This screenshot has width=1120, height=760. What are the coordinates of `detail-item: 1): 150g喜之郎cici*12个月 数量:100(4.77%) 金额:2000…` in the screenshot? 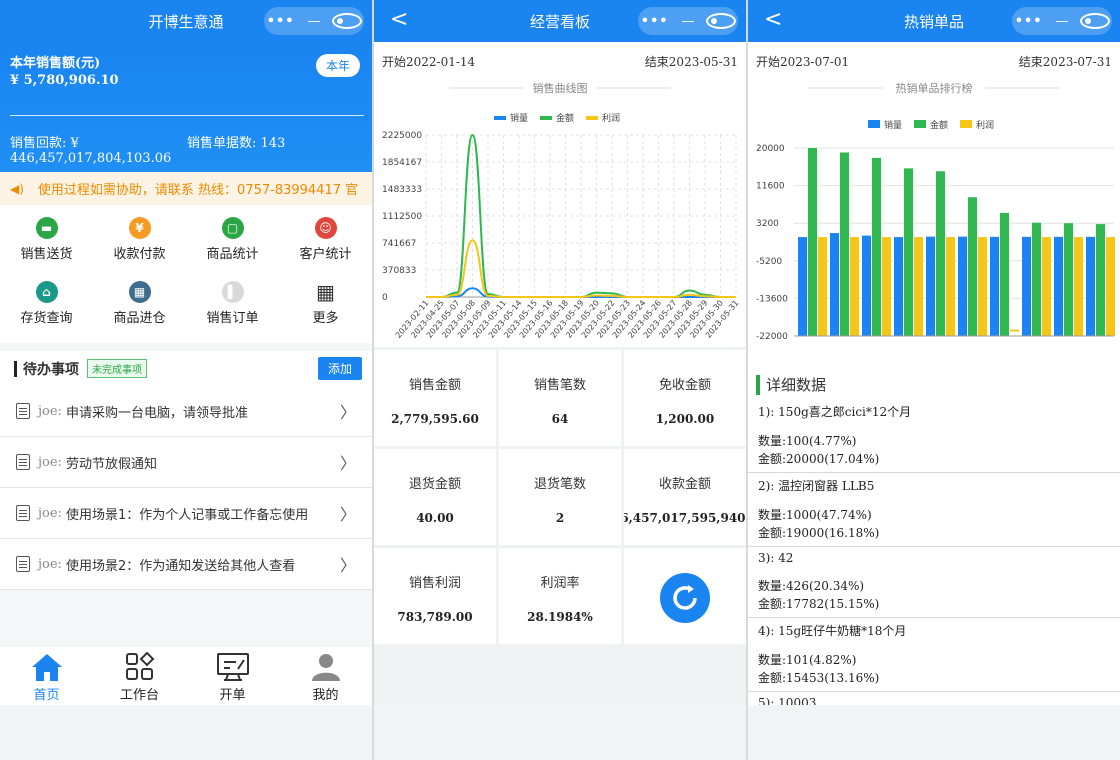 It's located at (934, 436).